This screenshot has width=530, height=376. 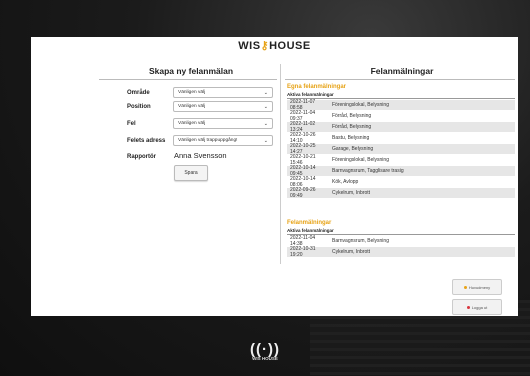 I want to click on table-row: 2022-09-26 09:49 Cykelrum, Inbrott, so click(x=401, y=193).